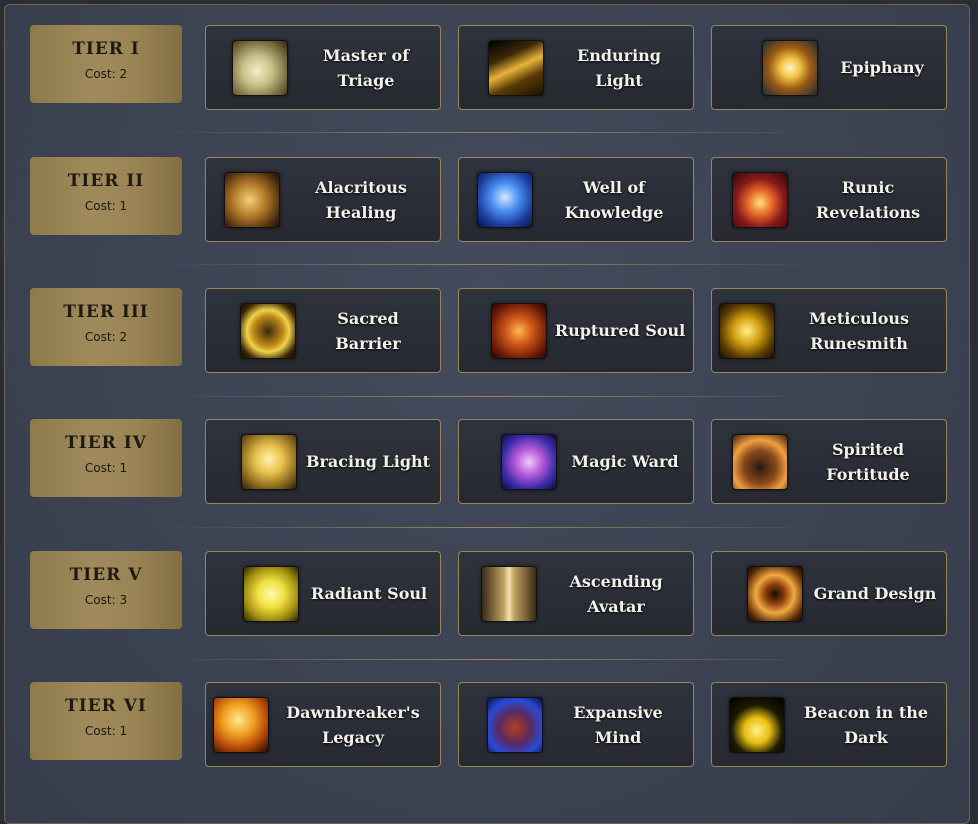 The image size is (978, 824). I want to click on talent-label: Expansive Mind, so click(618, 724).